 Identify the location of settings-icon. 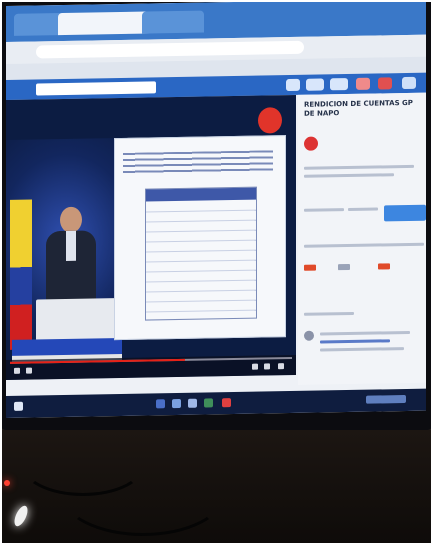
(255, 366).